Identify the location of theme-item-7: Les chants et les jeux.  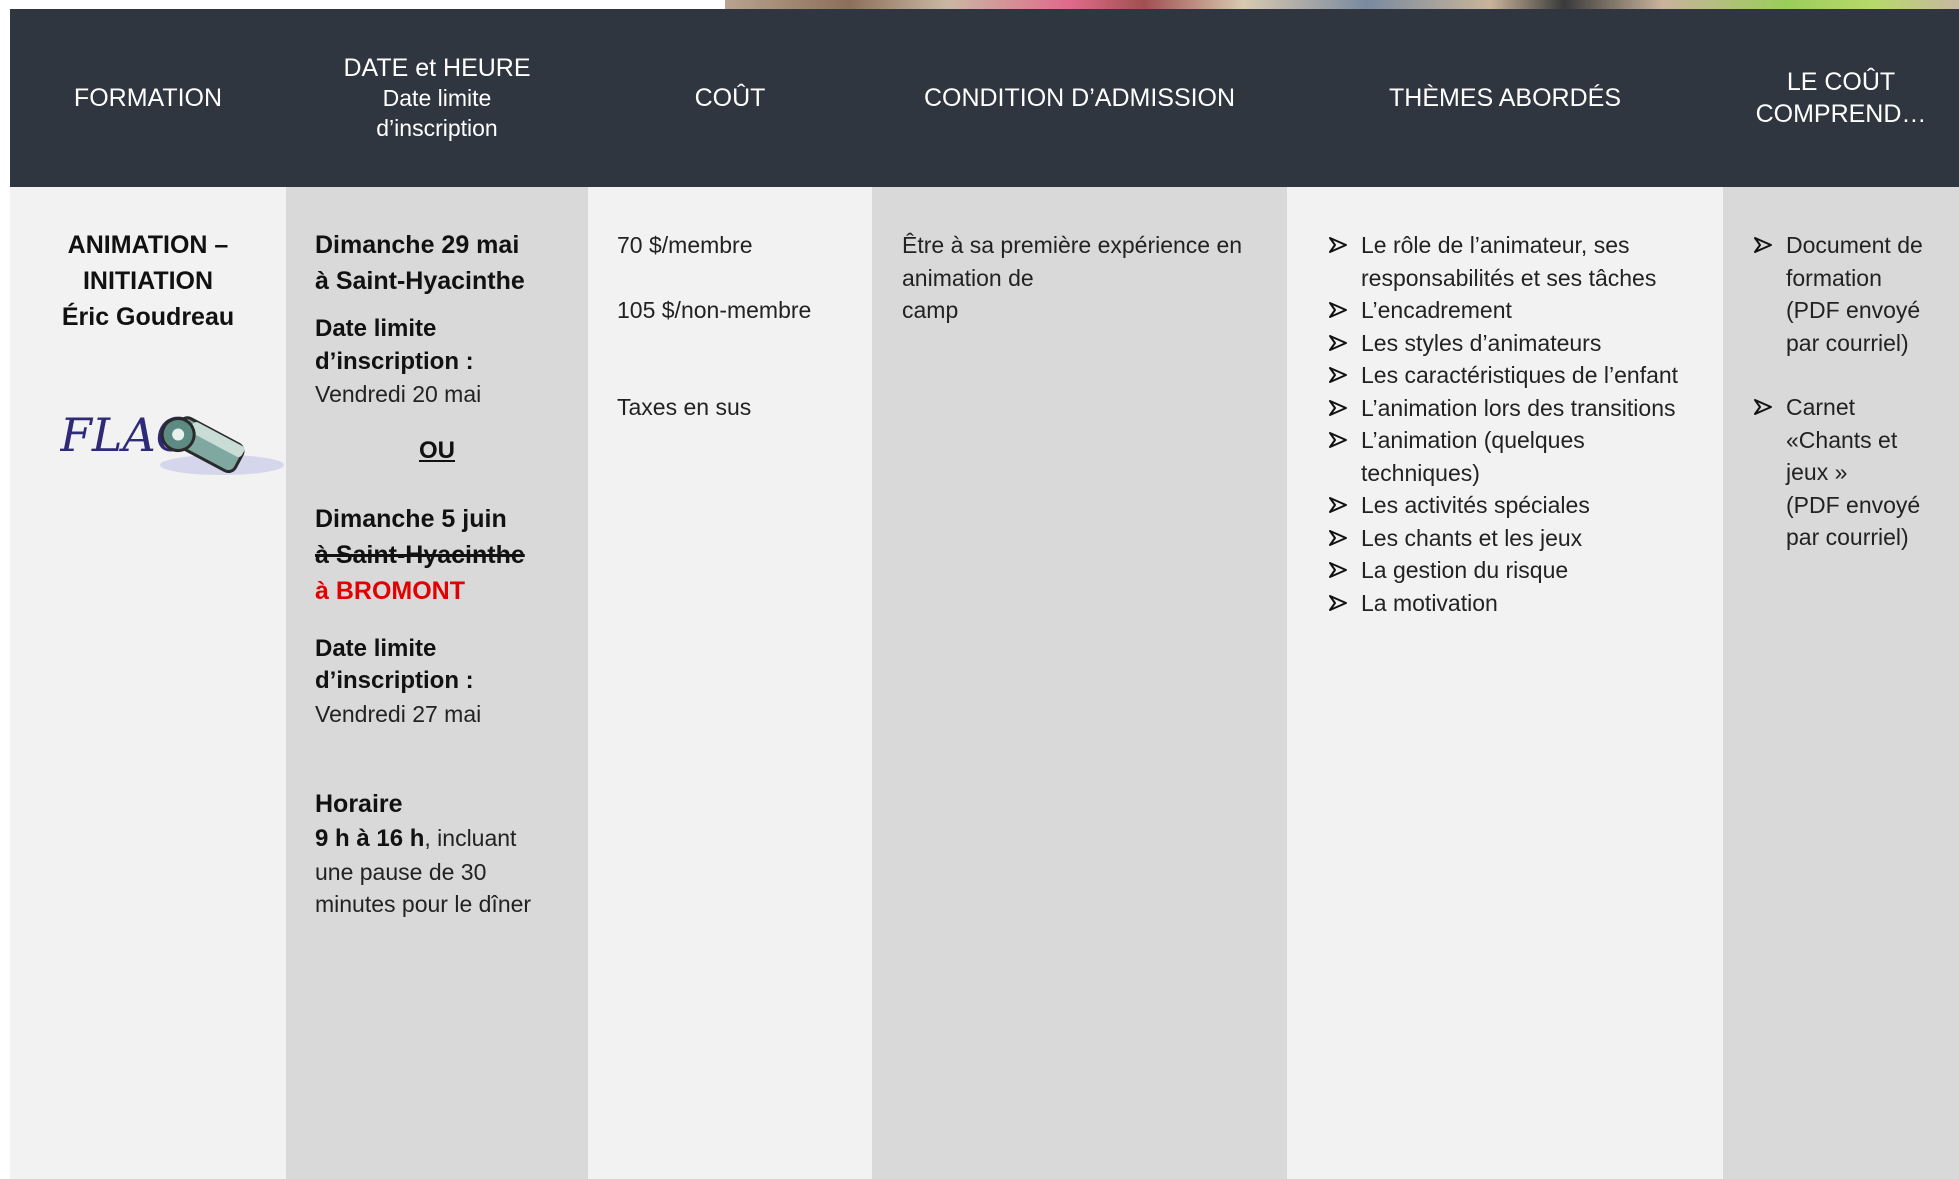
(1472, 537).